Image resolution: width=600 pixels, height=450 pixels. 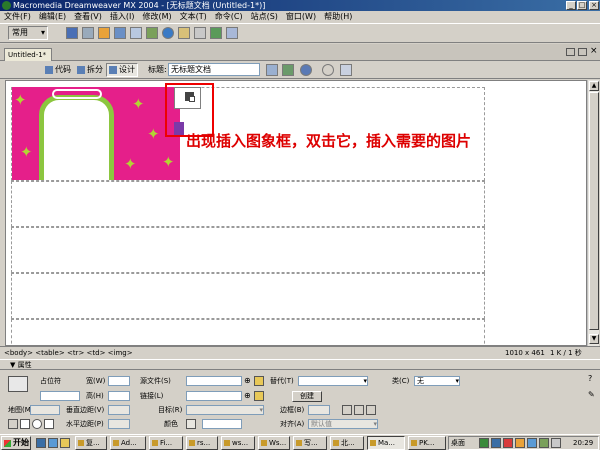 What do you see at coordinates (437, 381) in the screenshot?
I see `class-select: 无 ▾` at bounding box center [437, 381].